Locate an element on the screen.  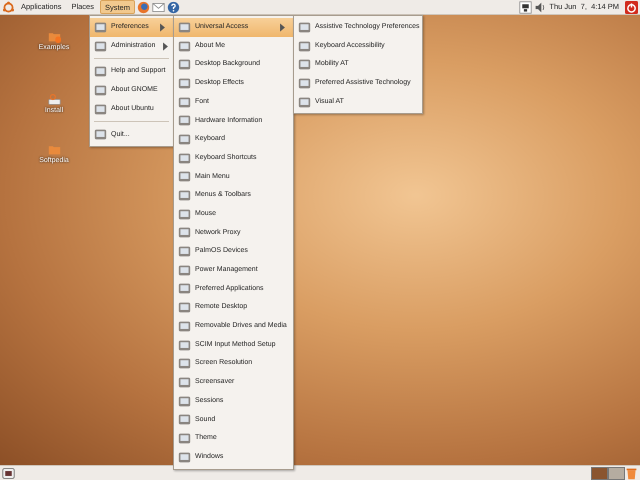
trash-icon is located at coordinates (631, 473).